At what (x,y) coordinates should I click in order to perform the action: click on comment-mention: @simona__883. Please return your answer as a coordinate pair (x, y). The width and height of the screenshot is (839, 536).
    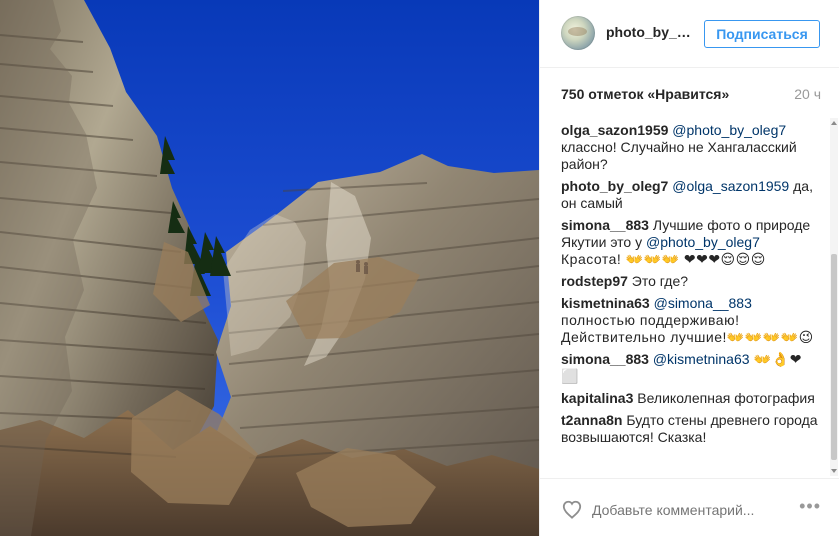
    Looking at the image, I should click on (703, 303).